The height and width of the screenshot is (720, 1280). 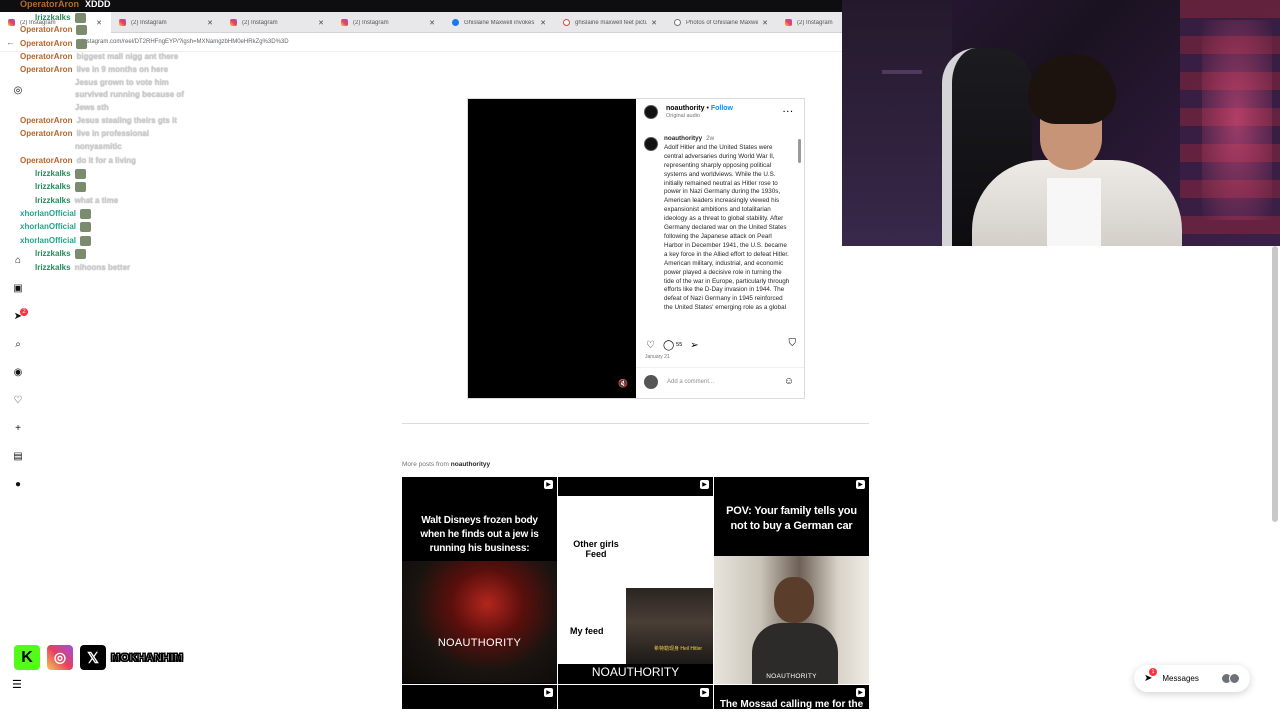 What do you see at coordinates (18, 456) in the screenshot?
I see `dashboard-icon: ▤` at bounding box center [18, 456].